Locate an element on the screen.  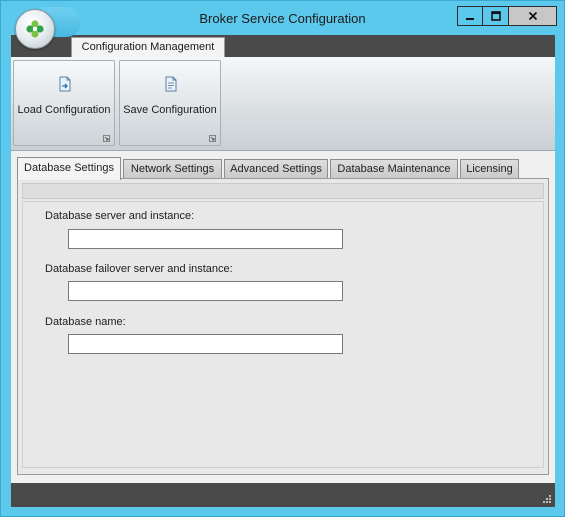
db-failover-input is located at coordinates (205, 291).